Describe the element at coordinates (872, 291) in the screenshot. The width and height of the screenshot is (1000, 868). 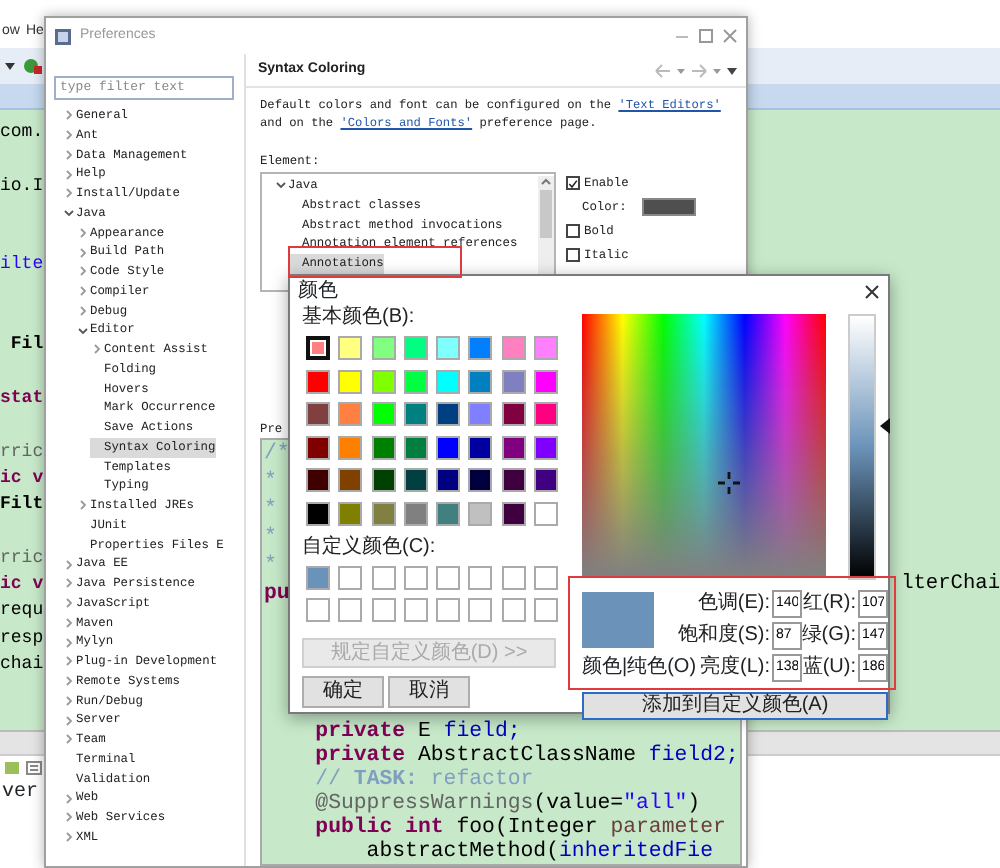
I see `close-icon` at that location.